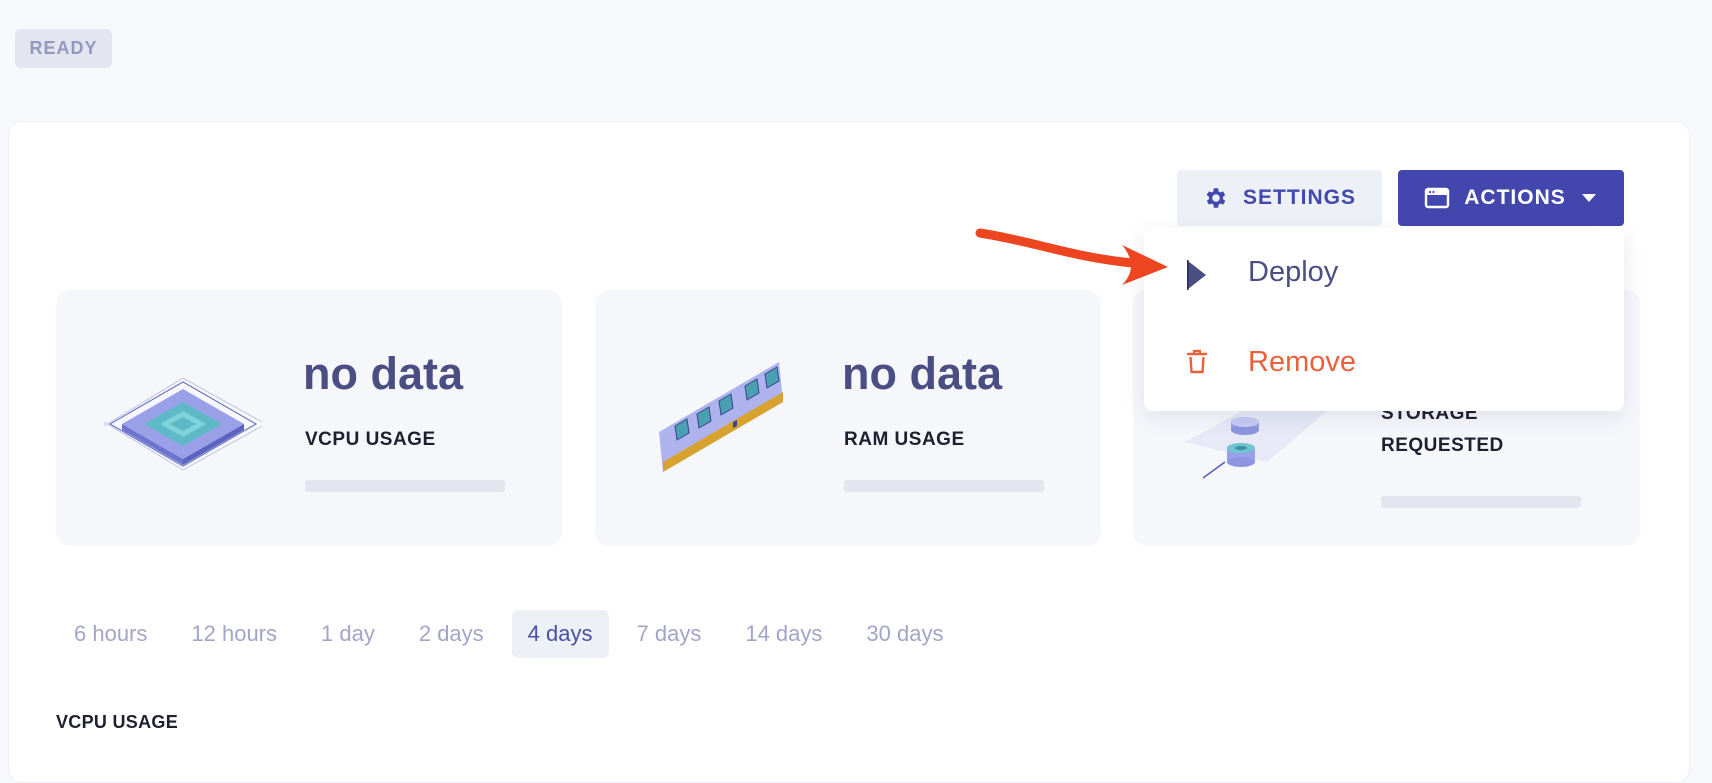 The width and height of the screenshot is (1712, 783). Describe the element at coordinates (1299, 197) in the screenshot. I see `settings-button-label: SETTINGS` at that location.